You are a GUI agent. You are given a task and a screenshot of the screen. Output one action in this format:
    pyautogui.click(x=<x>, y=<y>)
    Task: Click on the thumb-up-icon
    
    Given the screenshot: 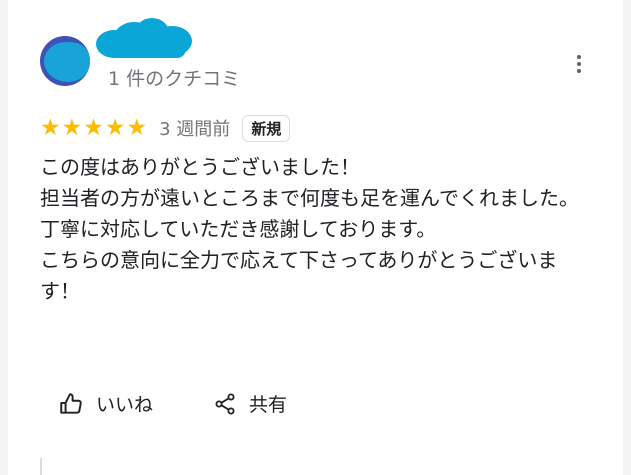 What is the action you would take?
    pyautogui.click(x=71, y=404)
    